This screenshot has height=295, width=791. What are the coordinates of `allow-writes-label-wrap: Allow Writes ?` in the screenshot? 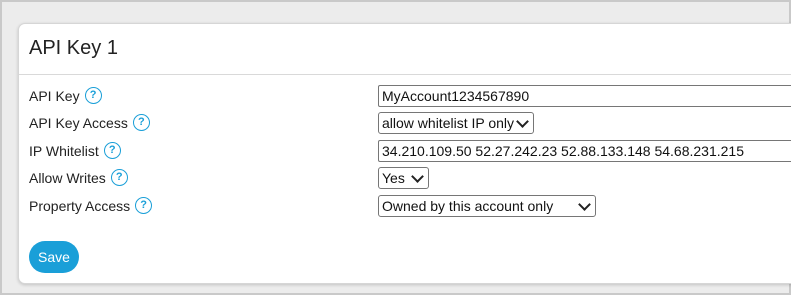 It's located at (78, 177).